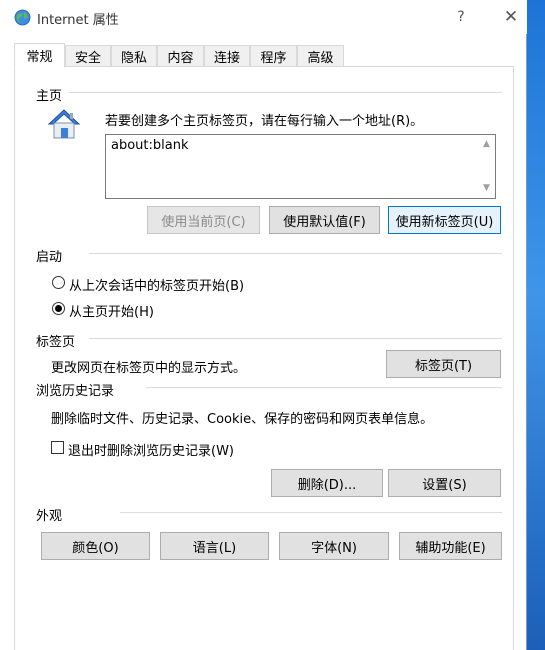  I want to click on tab-strip: 常规 安全 隐私 内容 连接 程序 高级, so click(264, 55).